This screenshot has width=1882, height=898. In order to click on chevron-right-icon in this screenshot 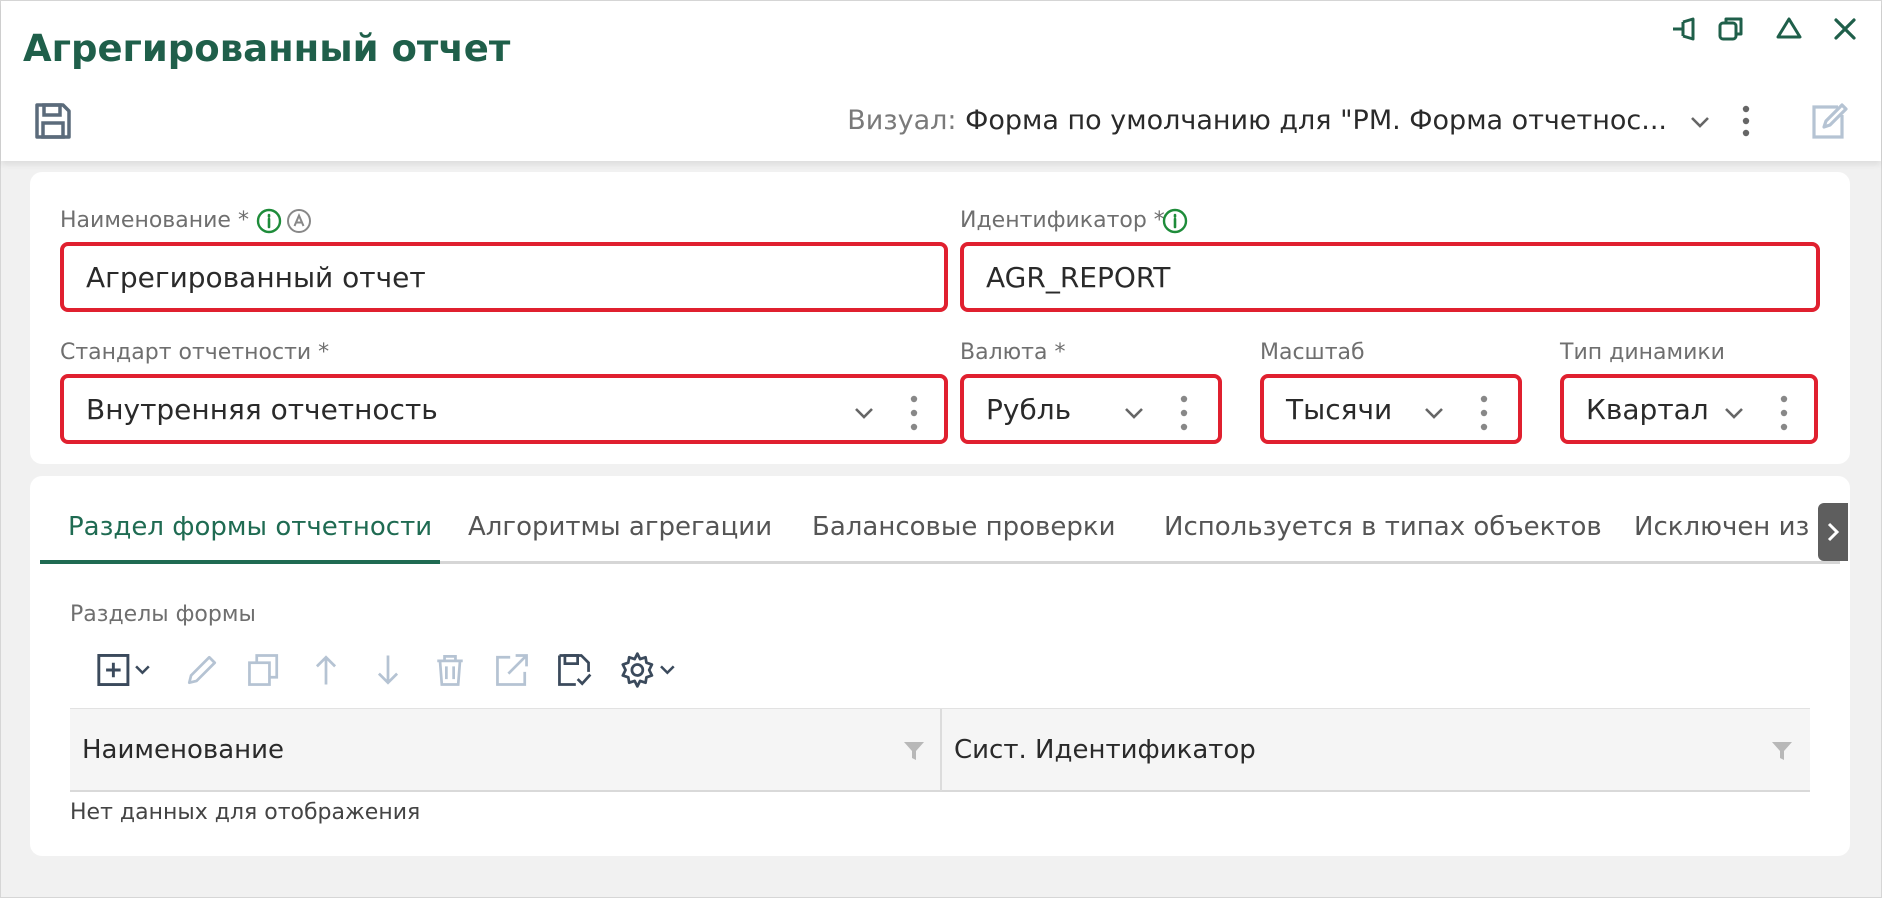, I will do `click(1833, 532)`.